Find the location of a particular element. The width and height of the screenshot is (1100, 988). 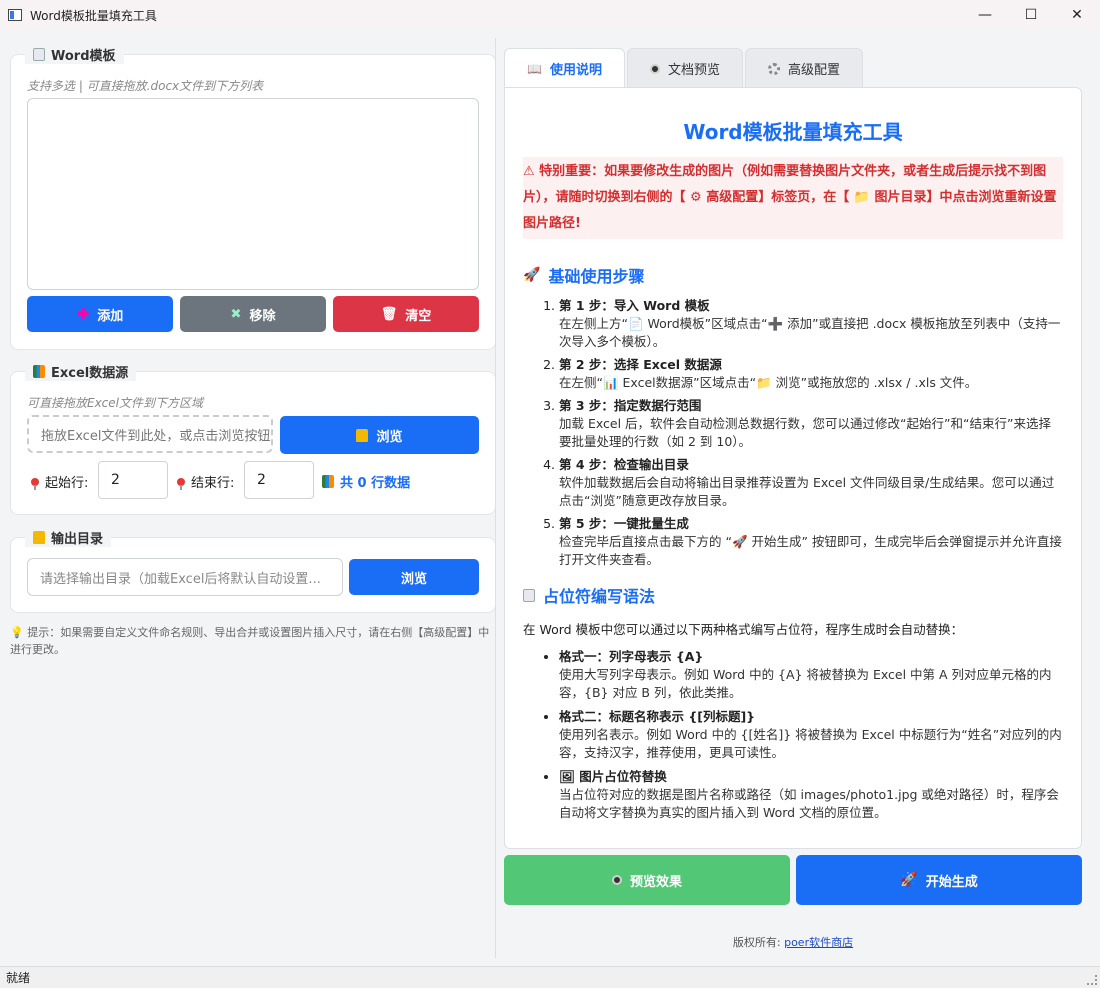

remove-button: ✖ 移除 is located at coordinates (253, 314).